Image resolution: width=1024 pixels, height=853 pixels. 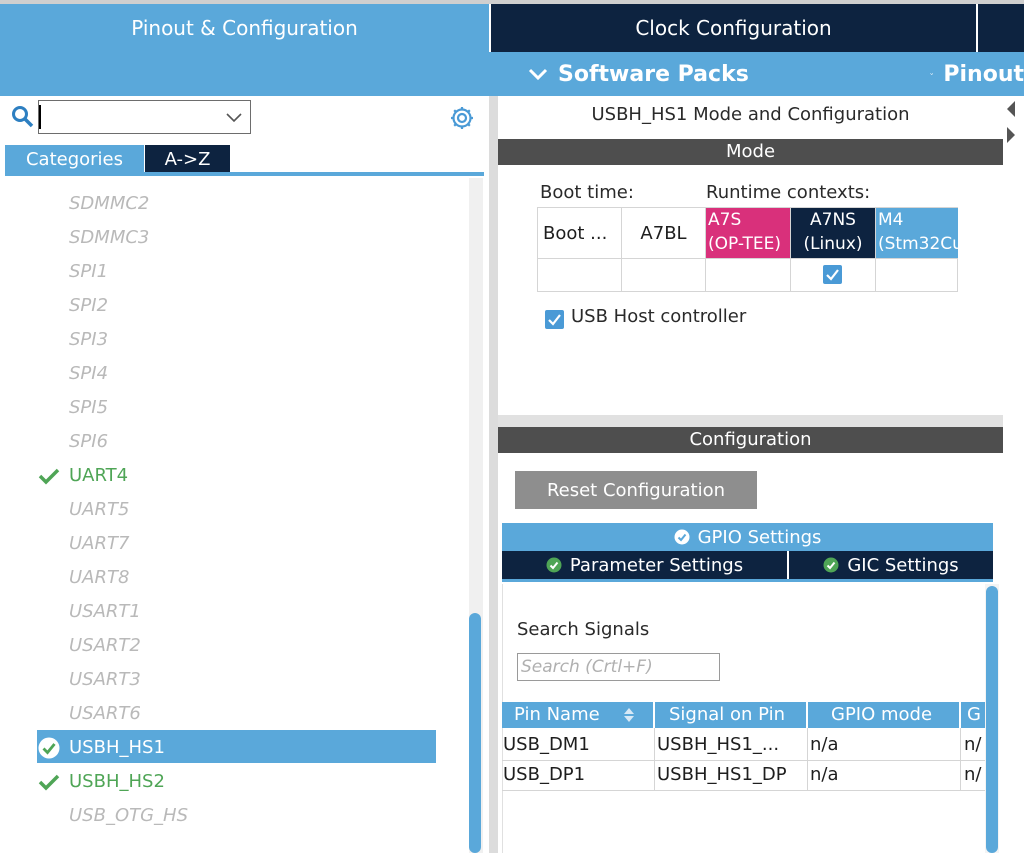 What do you see at coordinates (1001, 28) in the screenshot?
I see `tab-more` at bounding box center [1001, 28].